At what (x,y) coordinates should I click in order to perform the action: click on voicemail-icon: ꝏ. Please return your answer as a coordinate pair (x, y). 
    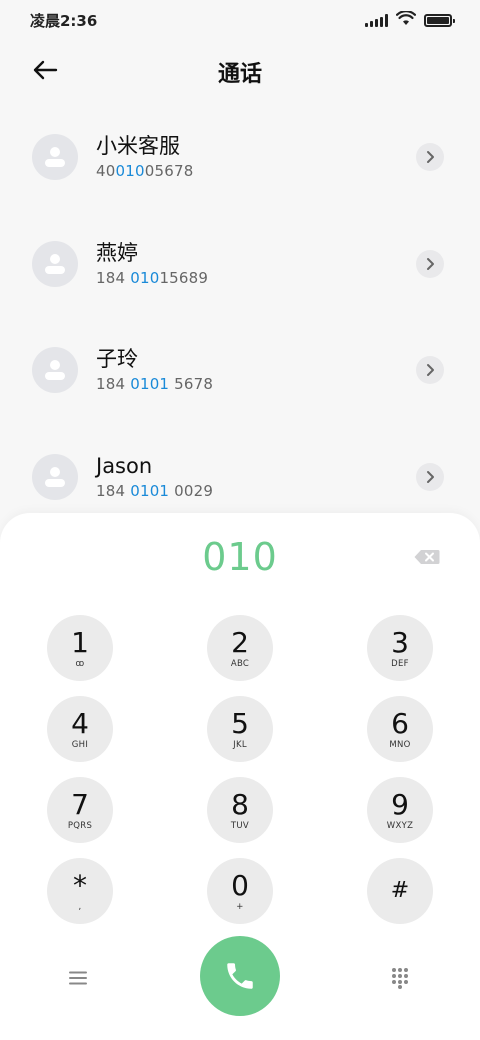
    Looking at the image, I should click on (80, 663).